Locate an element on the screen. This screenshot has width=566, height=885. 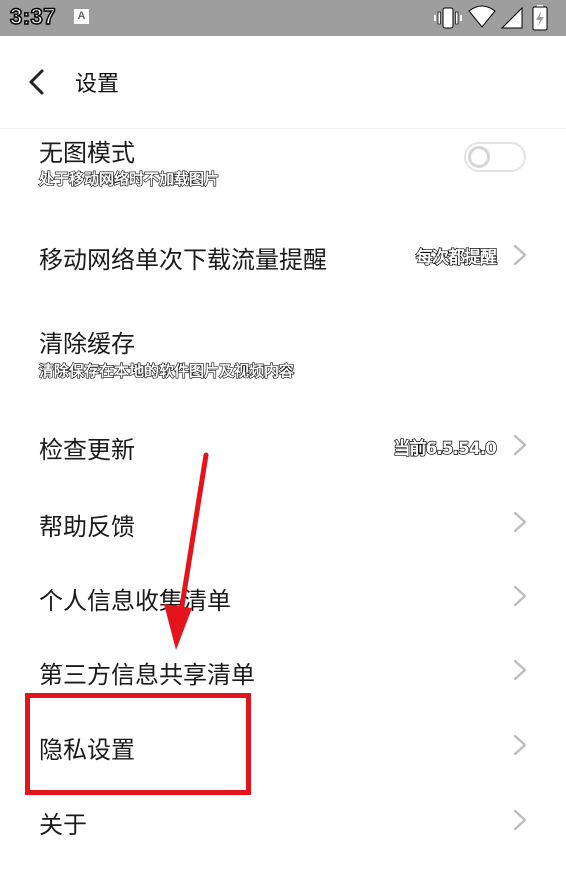
toggle-knob is located at coordinates (479, 157).